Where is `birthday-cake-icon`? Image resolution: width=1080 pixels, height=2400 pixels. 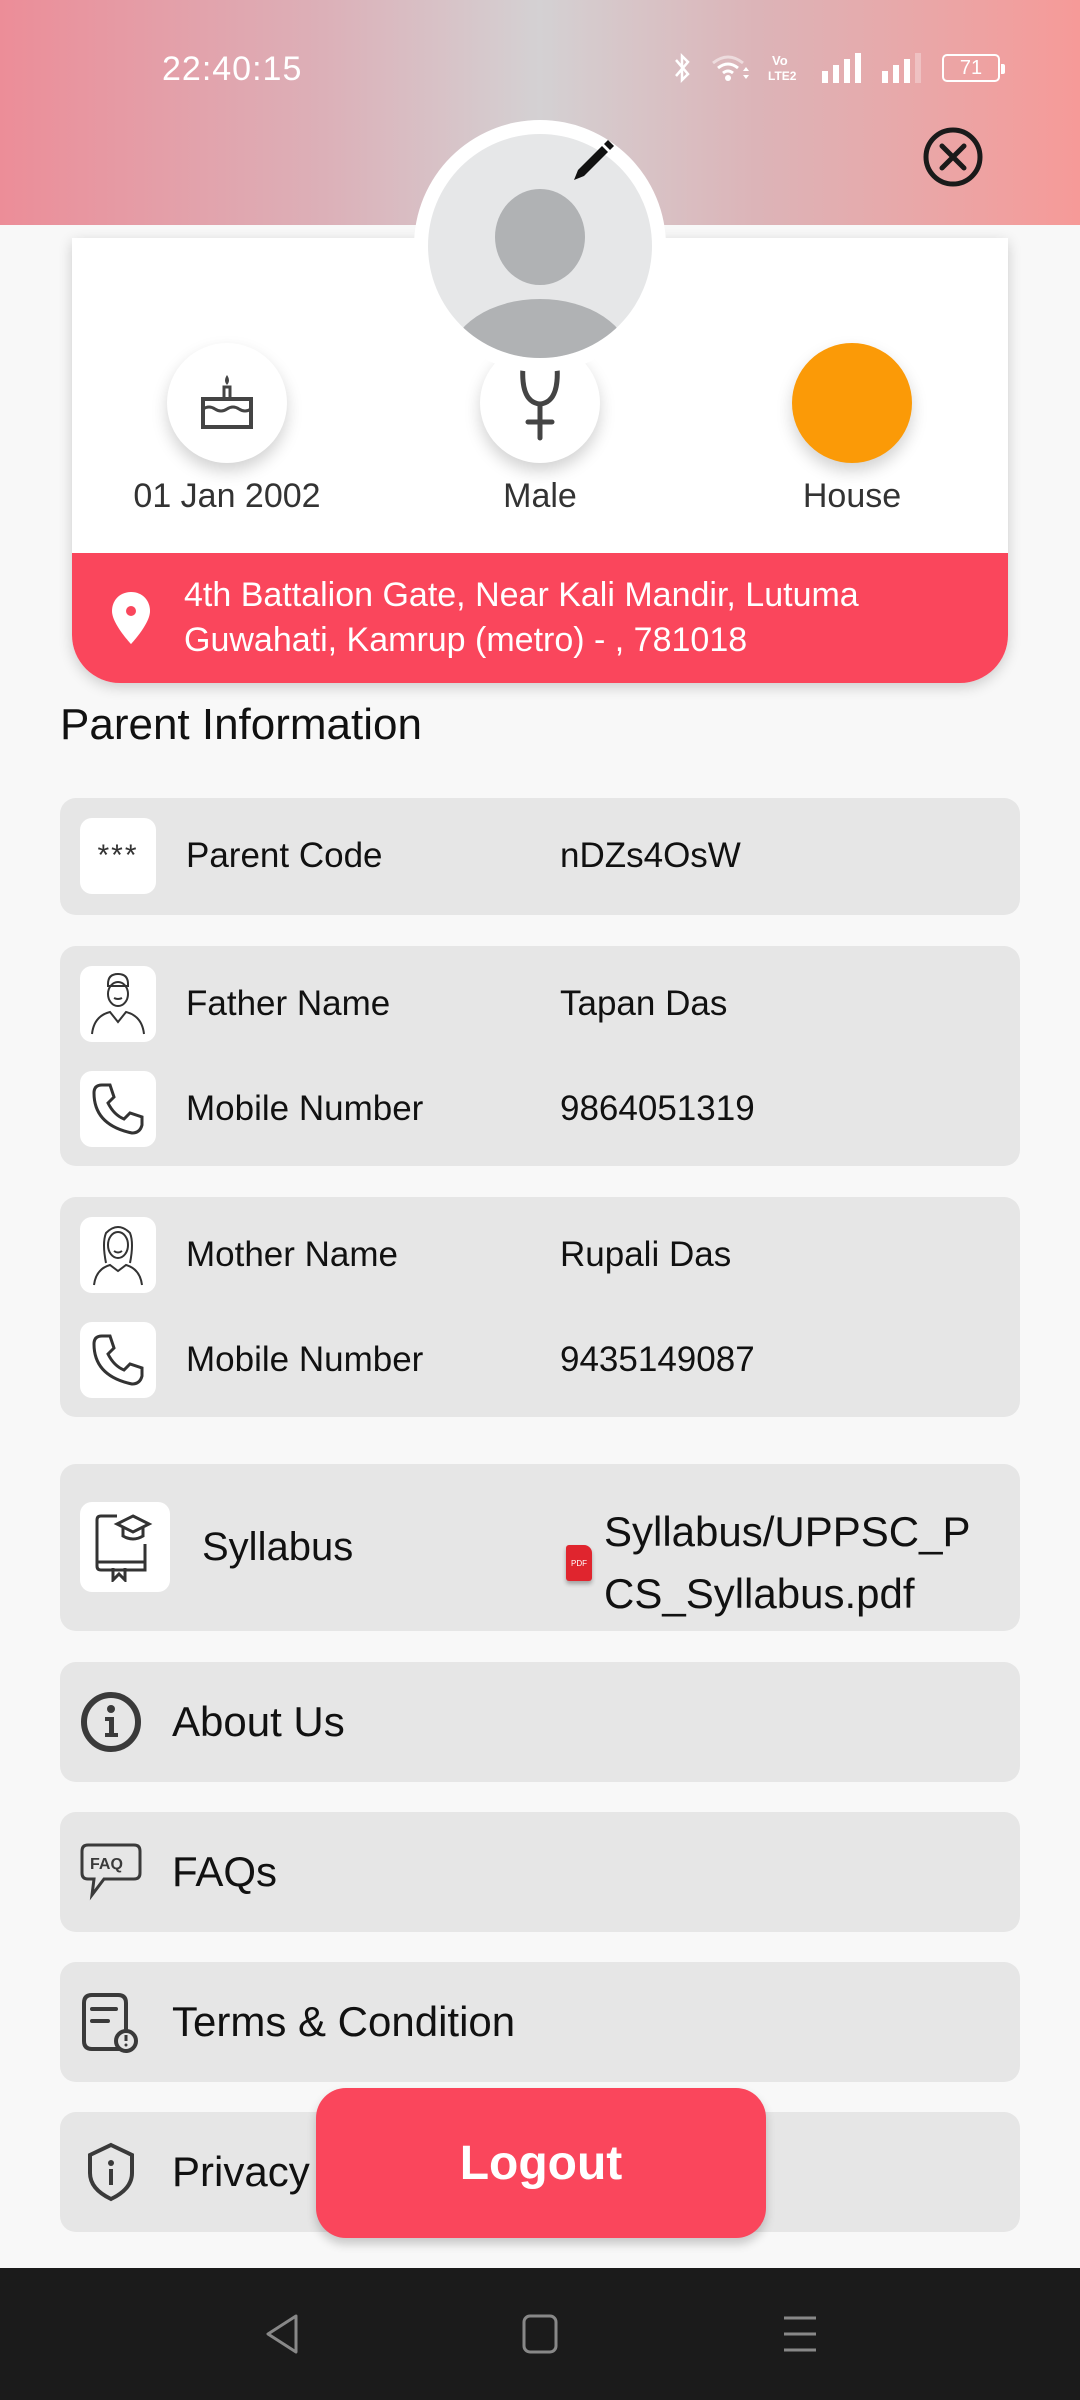
birthday-cake-icon is located at coordinates (227, 403).